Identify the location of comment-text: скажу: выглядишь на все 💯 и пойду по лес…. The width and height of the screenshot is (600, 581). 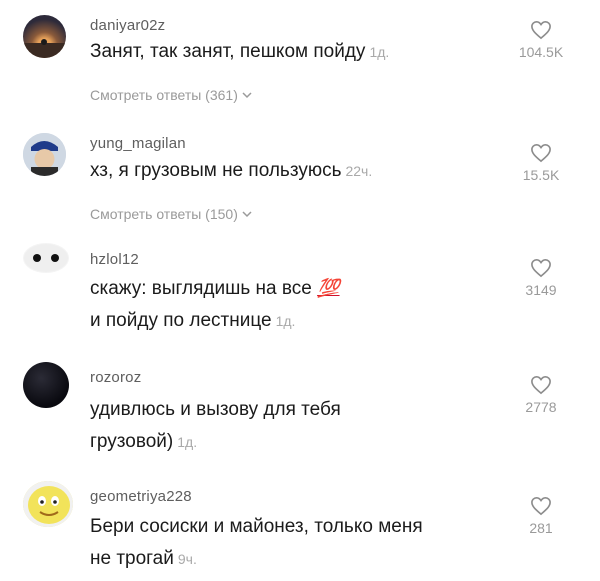
(300, 304).